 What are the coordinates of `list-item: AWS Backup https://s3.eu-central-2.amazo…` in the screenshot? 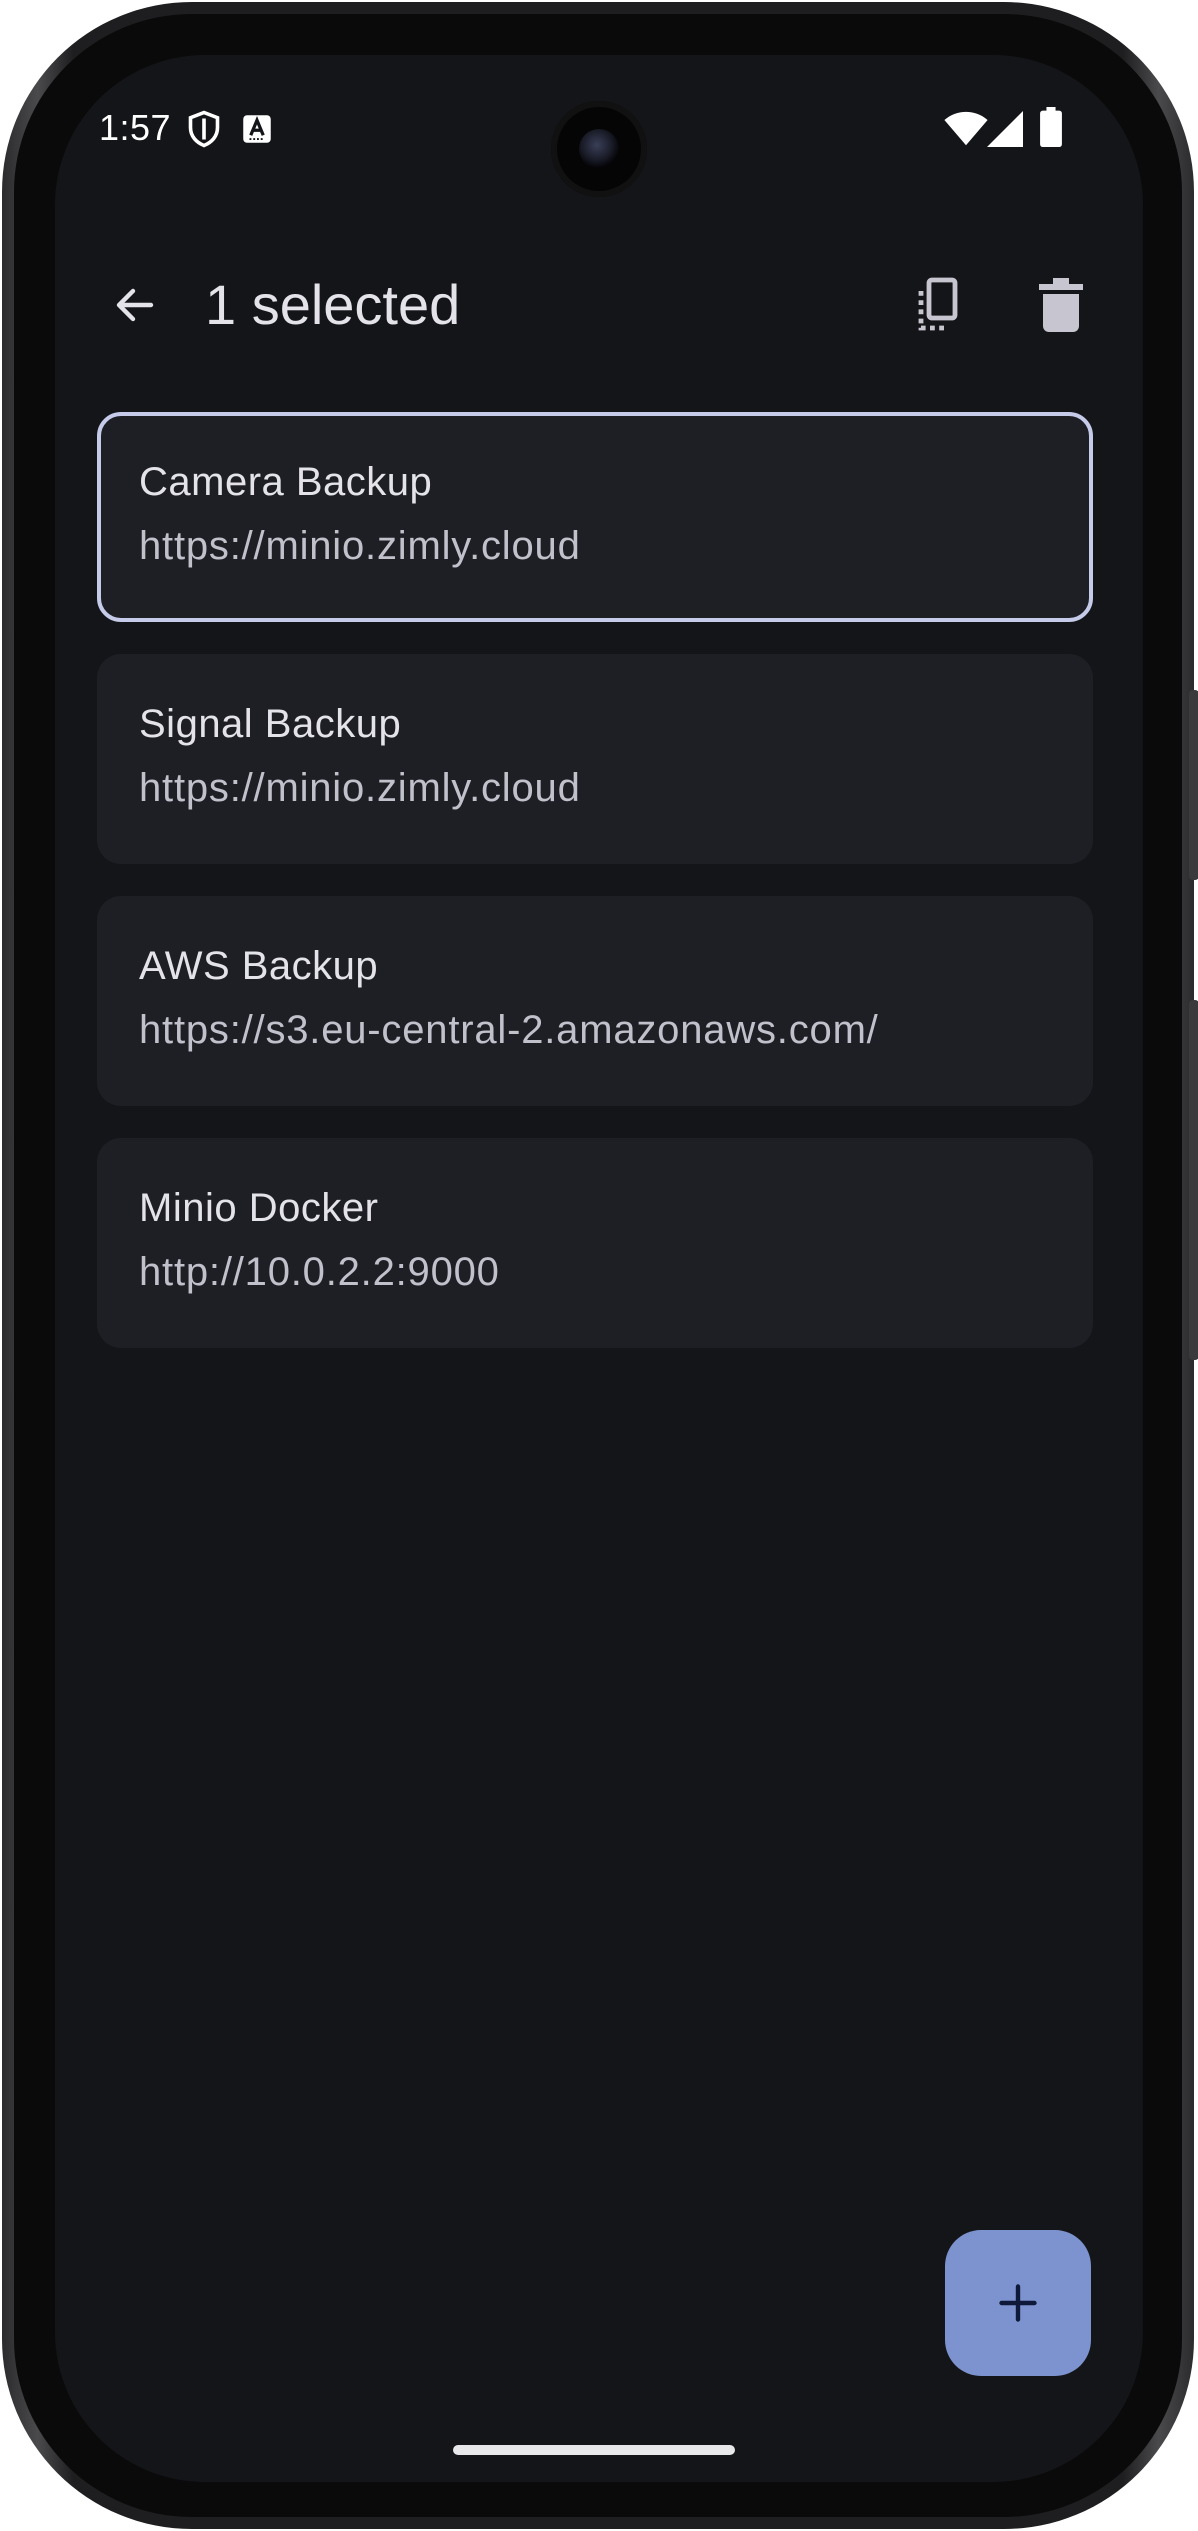 It's located at (595, 1001).